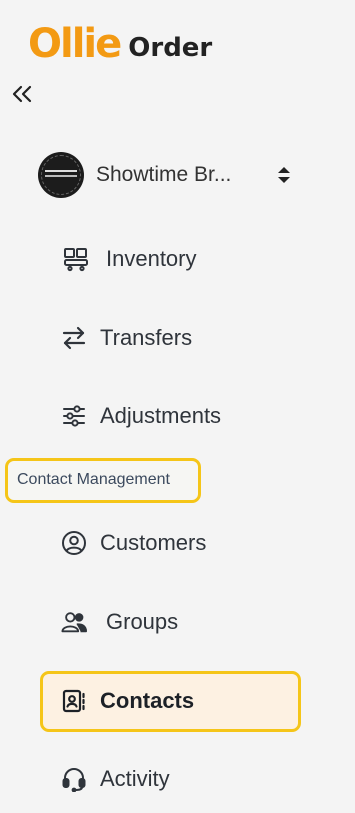 Image resolution: width=355 pixels, height=813 pixels. I want to click on nav-label-activity: Activity, so click(135, 778).